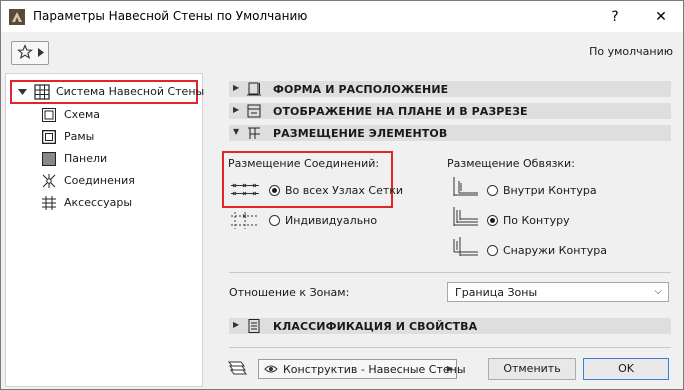  What do you see at coordinates (99, 180) in the screenshot?
I see `tree-item-label: Соединения` at bounding box center [99, 180].